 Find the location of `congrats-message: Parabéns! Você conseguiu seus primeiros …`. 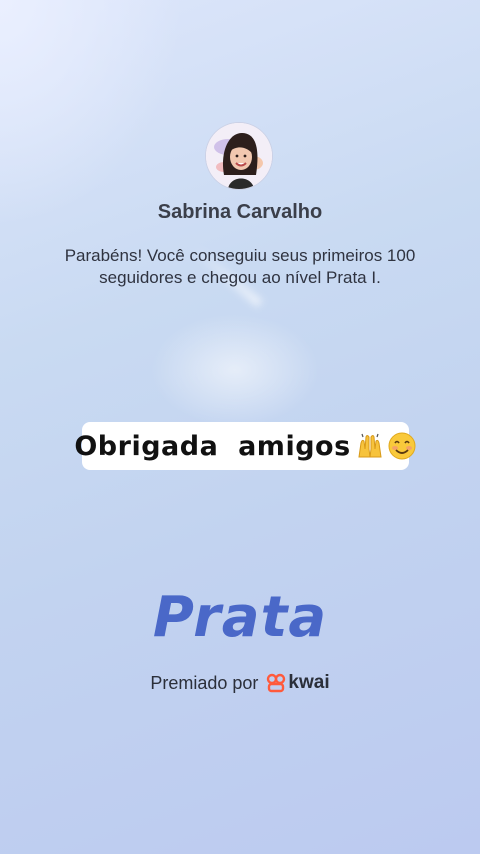

congrats-message: Parabéns! Você conseguiu seus primeiros … is located at coordinates (240, 266).